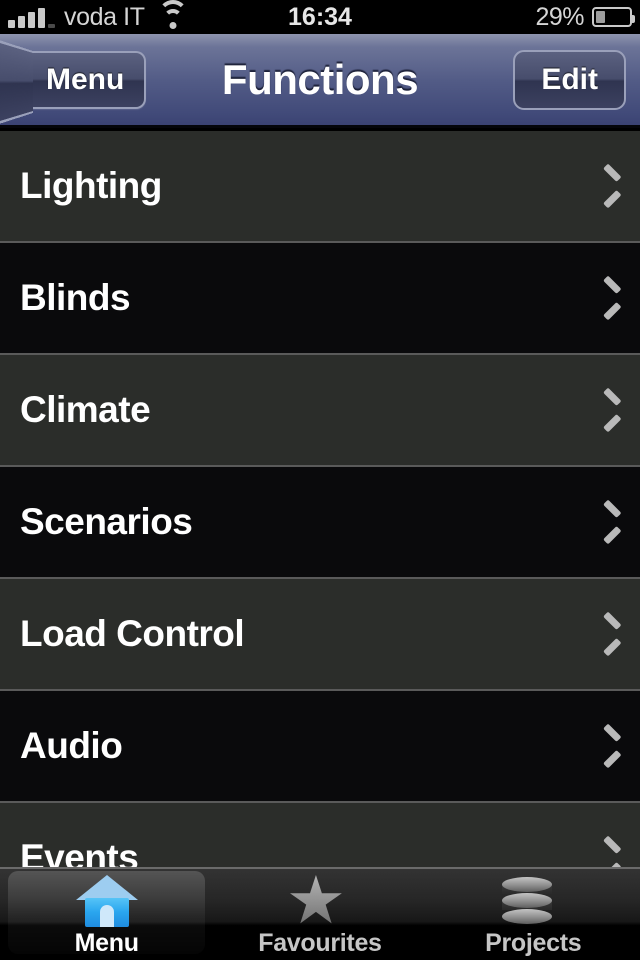  Describe the element at coordinates (106, 943) in the screenshot. I see `tab-menu-label: Menu` at that location.